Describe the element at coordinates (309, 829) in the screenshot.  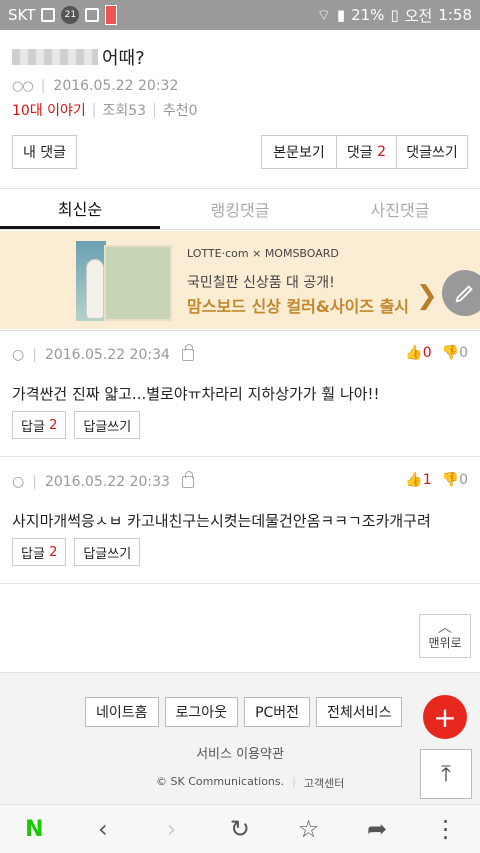
I see `bookmark-icon: ☆` at that location.